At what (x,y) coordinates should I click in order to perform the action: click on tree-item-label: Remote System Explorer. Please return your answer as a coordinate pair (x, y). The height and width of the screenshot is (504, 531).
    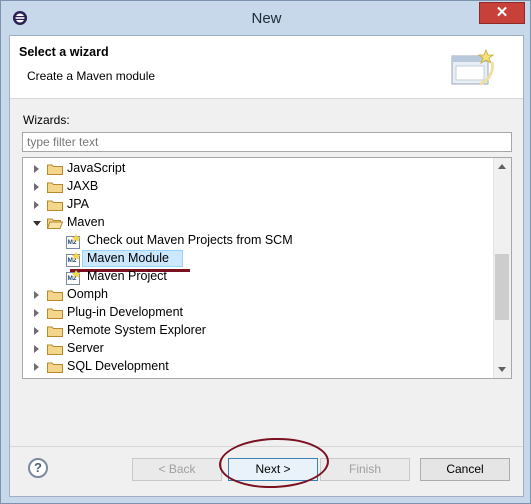
    Looking at the image, I should click on (136, 330).